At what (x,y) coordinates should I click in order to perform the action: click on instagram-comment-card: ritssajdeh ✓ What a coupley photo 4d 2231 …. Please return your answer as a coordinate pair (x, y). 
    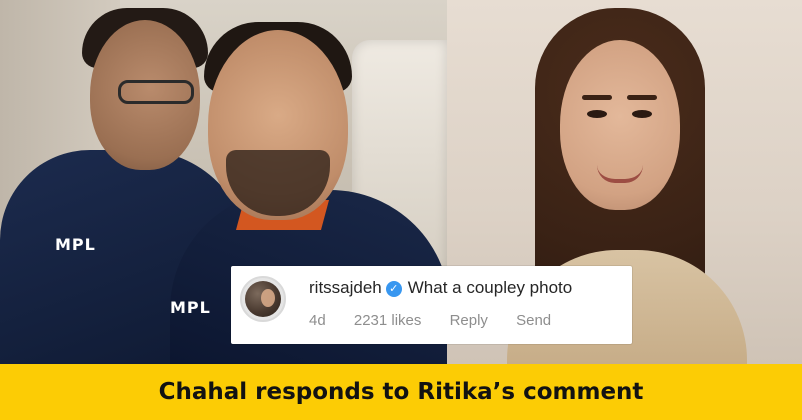
    Looking at the image, I should click on (431, 305).